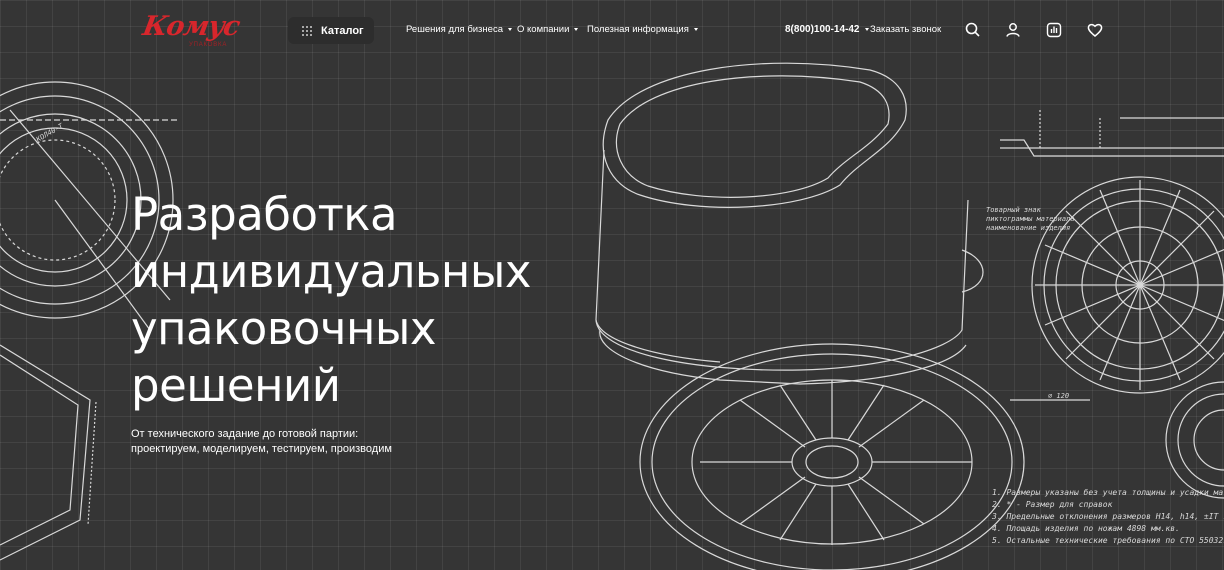 The height and width of the screenshot is (570, 1224). What do you see at coordinates (1086, 528) in the screenshot?
I see `drawing-tech-note: 4. Площадь изделия по ножам 4898 мм.кв.` at bounding box center [1086, 528].